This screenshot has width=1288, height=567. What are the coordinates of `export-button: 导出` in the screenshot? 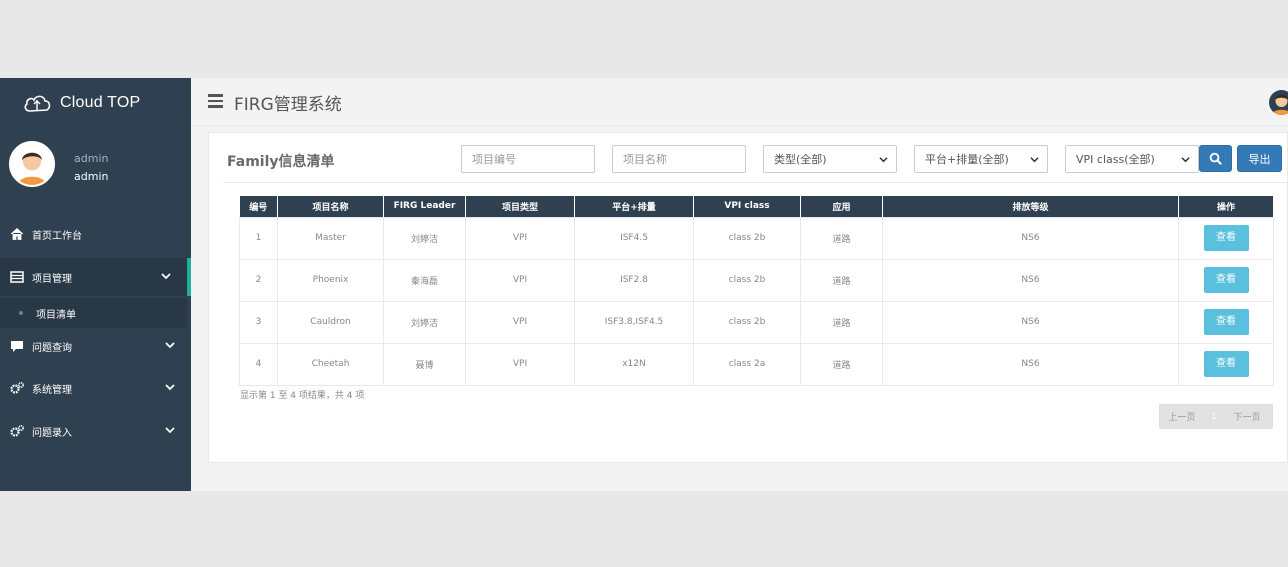 It's located at (1259, 158).